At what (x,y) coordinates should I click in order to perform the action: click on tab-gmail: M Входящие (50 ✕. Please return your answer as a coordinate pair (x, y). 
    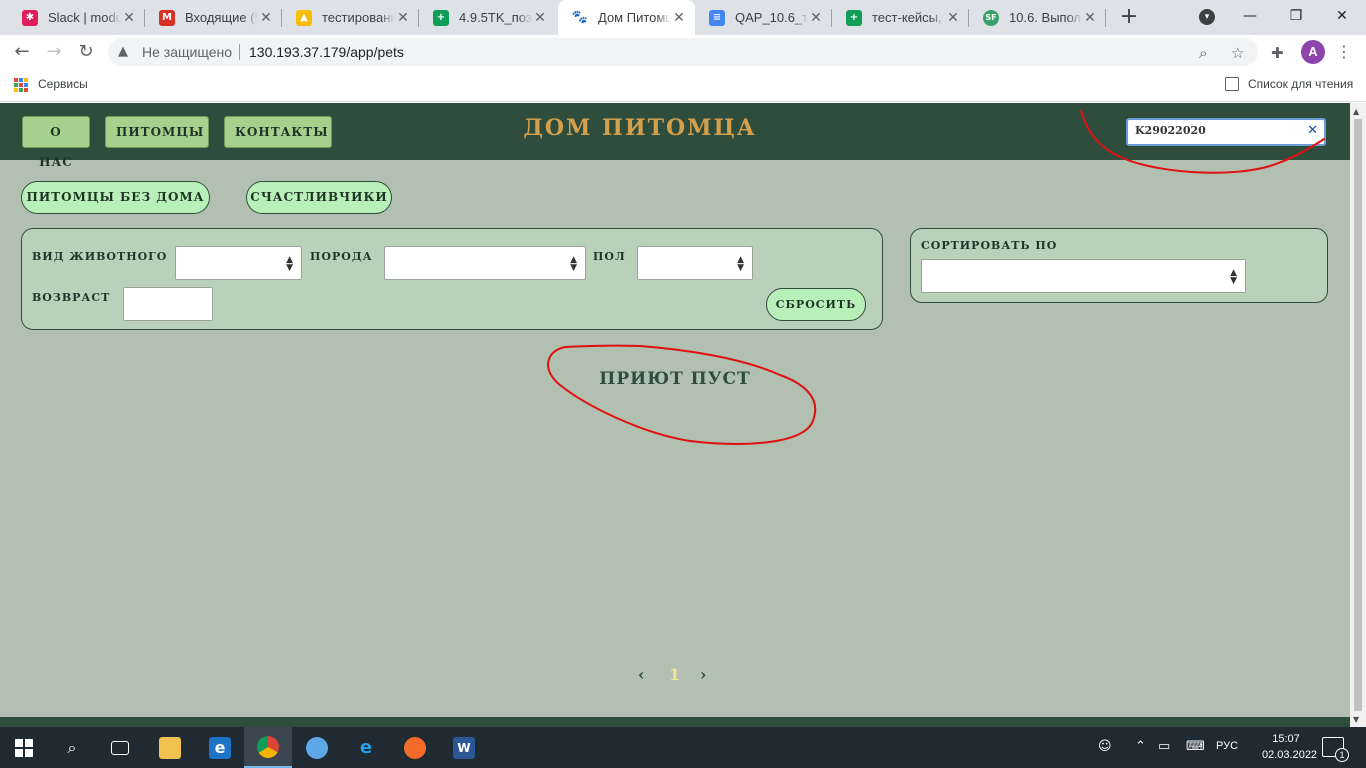
    Looking at the image, I should click on (213, 17).